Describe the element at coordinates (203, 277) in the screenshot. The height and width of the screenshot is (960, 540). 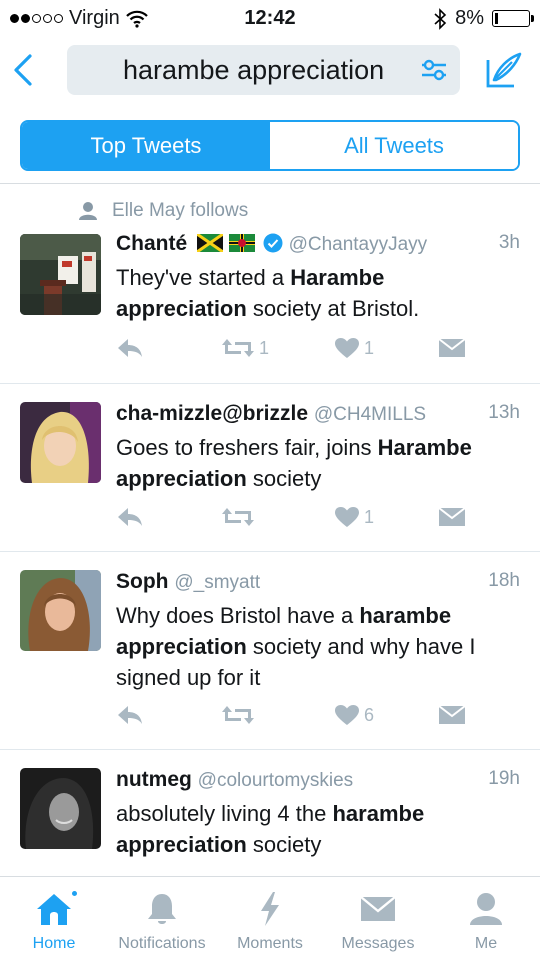
I see `tweet-text-part: They've started a` at that location.